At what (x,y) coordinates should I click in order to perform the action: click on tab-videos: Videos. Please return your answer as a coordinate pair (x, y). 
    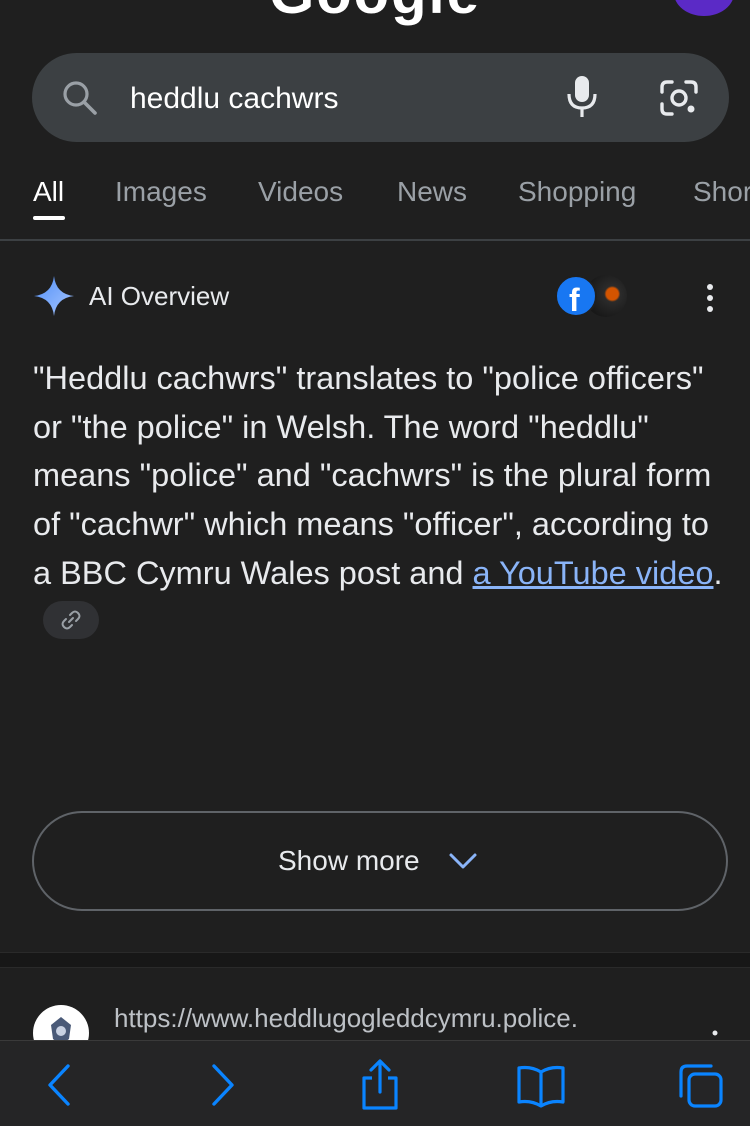
    Looking at the image, I should click on (300, 192).